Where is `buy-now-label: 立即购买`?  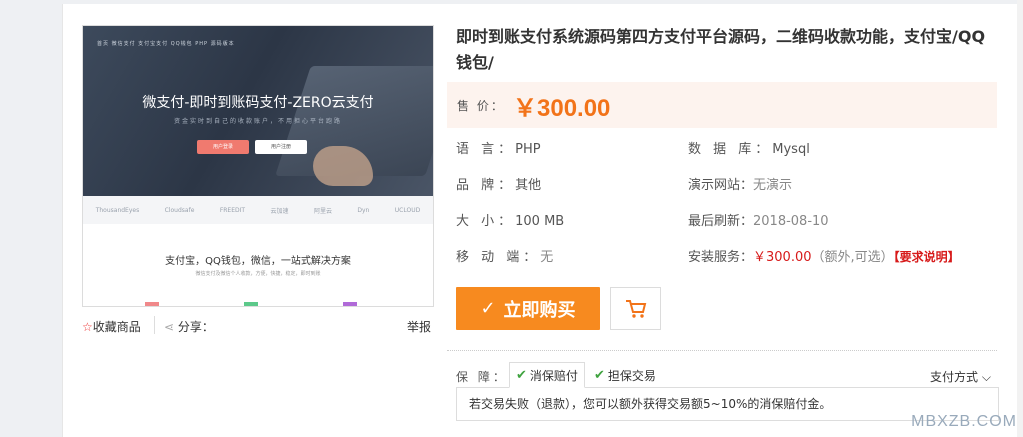 buy-now-label: 立即购买 is located at coordinates (539, 310).